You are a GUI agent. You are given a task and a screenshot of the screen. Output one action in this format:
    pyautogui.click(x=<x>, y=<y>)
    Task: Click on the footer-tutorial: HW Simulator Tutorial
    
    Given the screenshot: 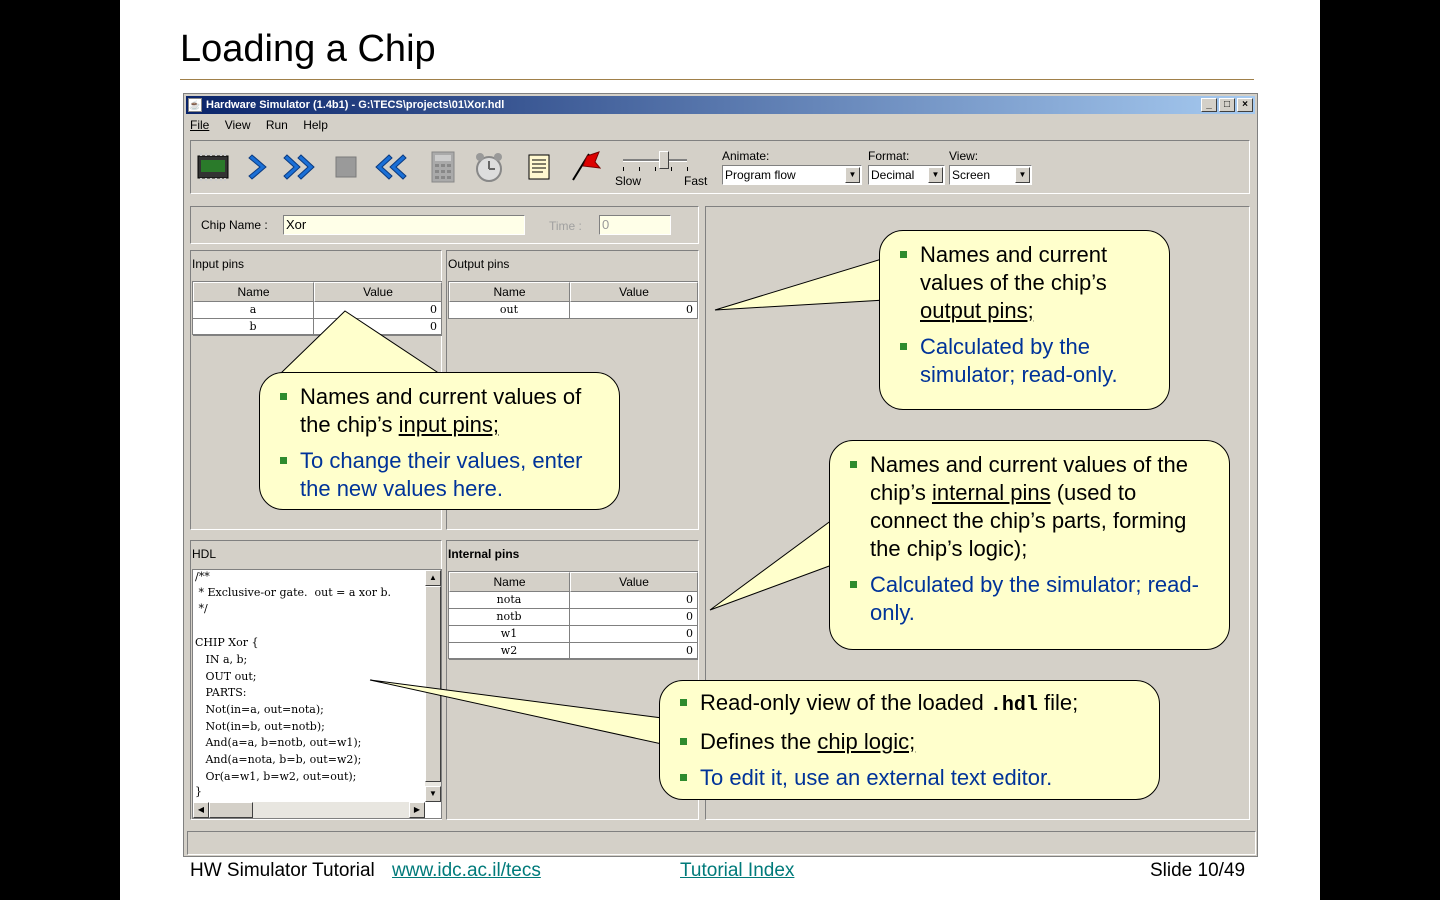 What is the action you would take?
    pyautogui.click(x=282, y=870)
    